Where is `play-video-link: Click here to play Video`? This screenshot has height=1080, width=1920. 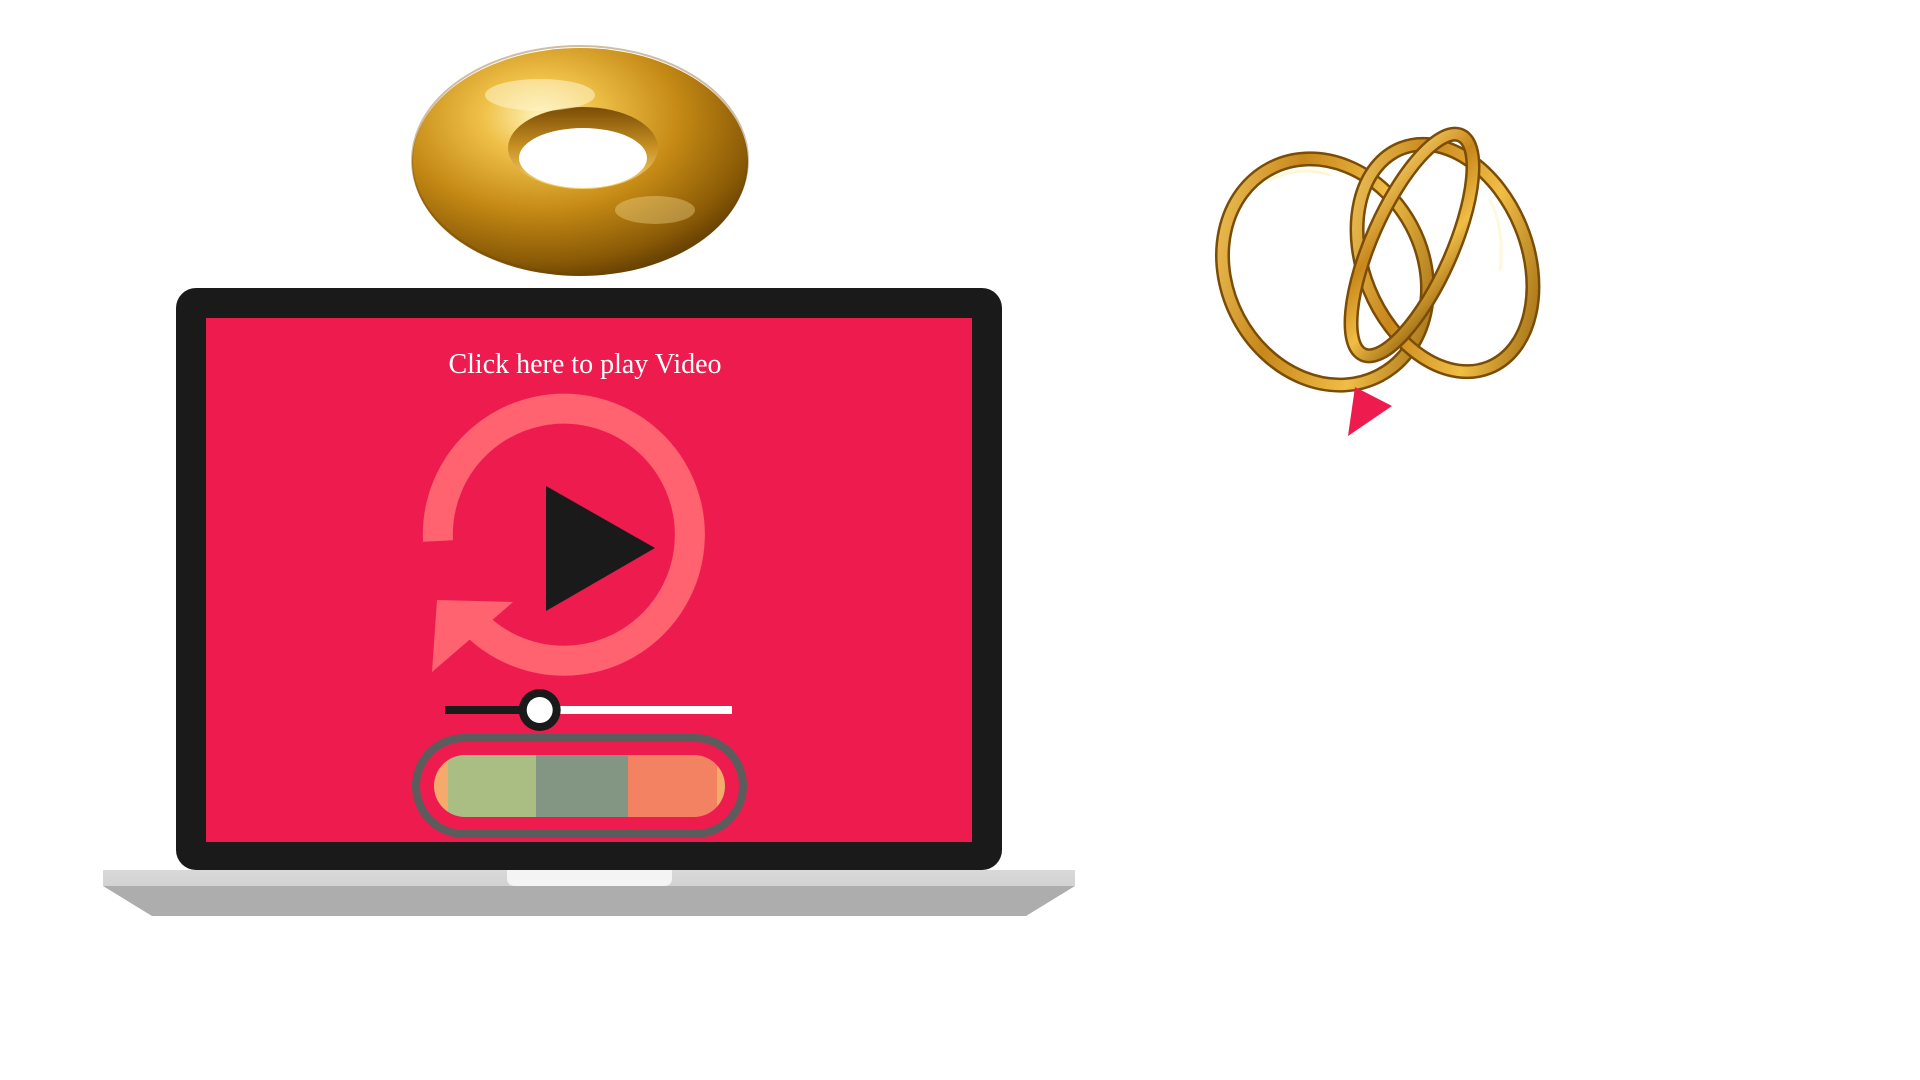 play-video-link: Click here to play Video is located at coordinates (585, 365).